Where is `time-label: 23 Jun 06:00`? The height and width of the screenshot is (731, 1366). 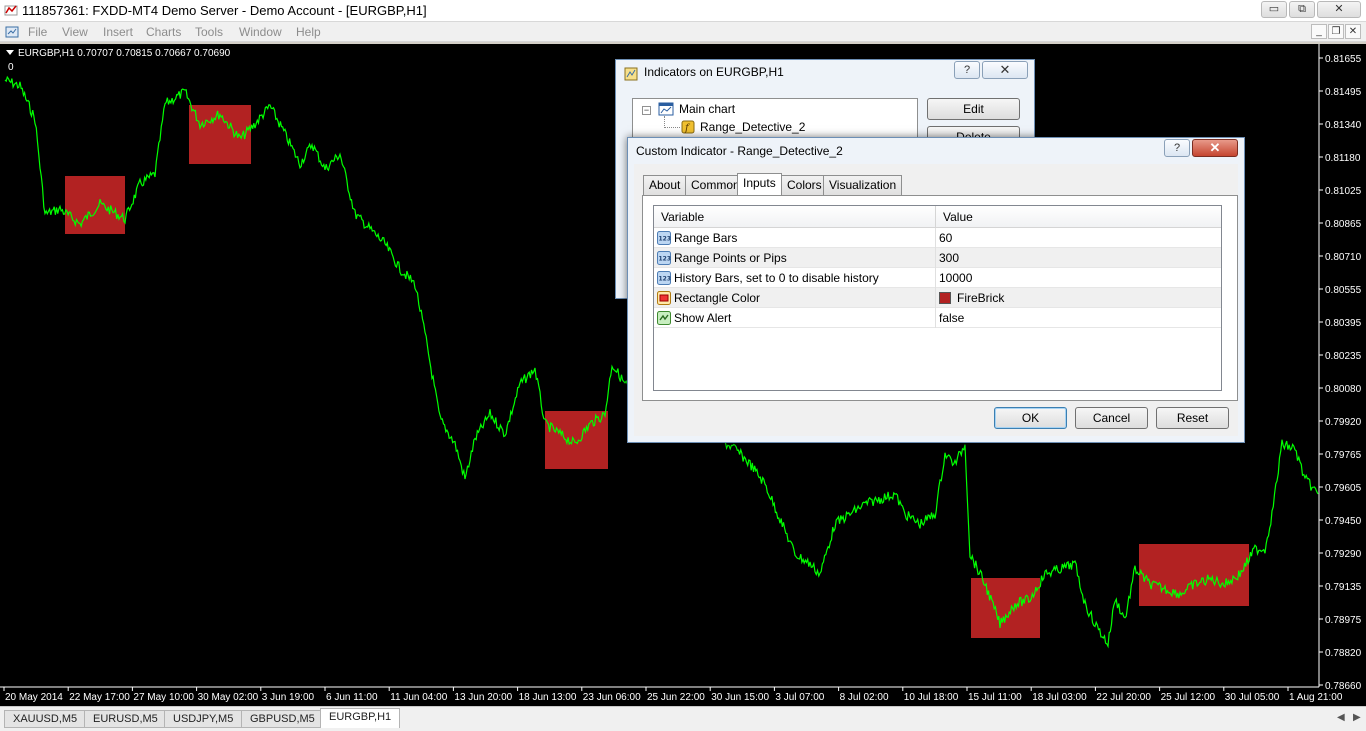 time-label: 23 Jun 06:00 is located at coordinates (612, 697).